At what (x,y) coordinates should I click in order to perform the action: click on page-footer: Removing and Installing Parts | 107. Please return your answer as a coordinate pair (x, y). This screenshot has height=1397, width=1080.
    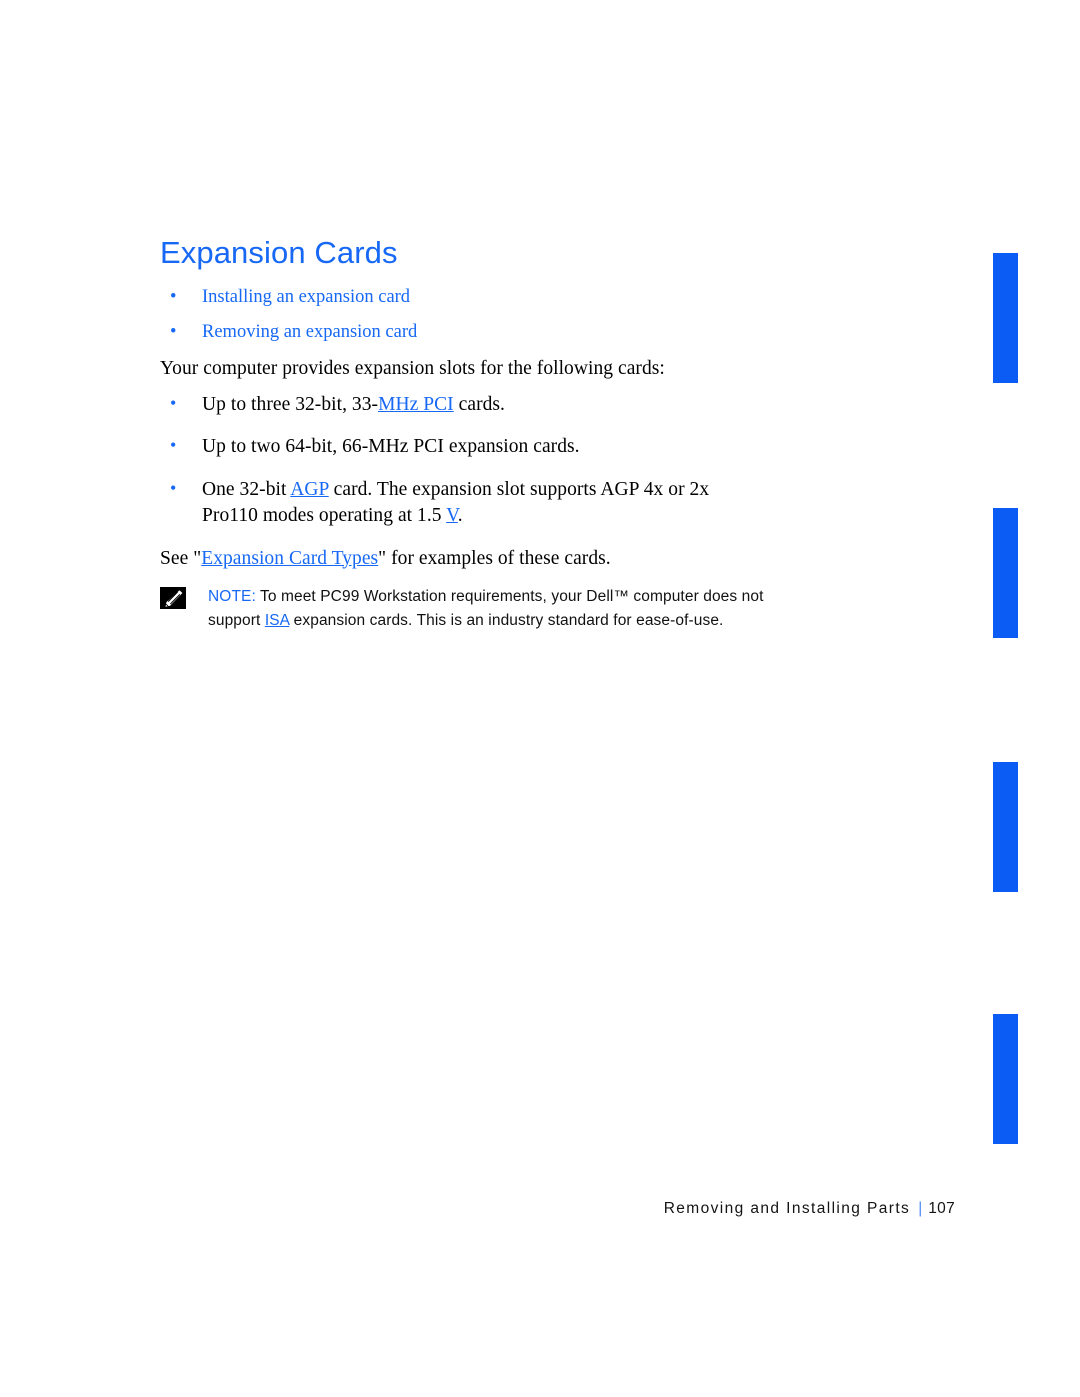
    Looking at the image, I should click on (477, 1209).